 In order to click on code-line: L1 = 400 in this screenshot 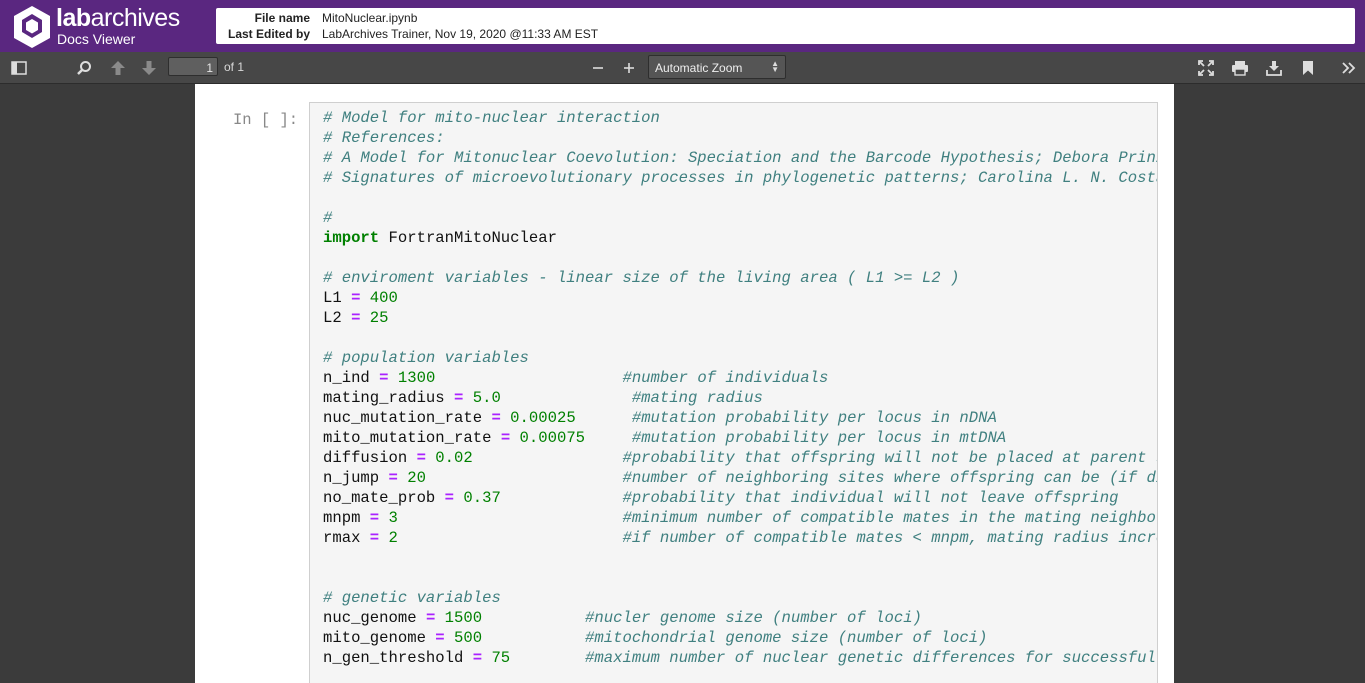, I will do `click(740, 298)`.